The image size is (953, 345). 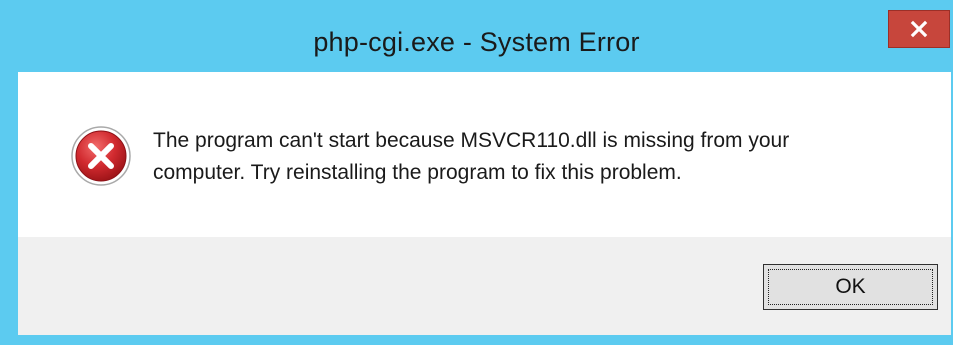 I want to click on close-button, so click(x=919, y=29).